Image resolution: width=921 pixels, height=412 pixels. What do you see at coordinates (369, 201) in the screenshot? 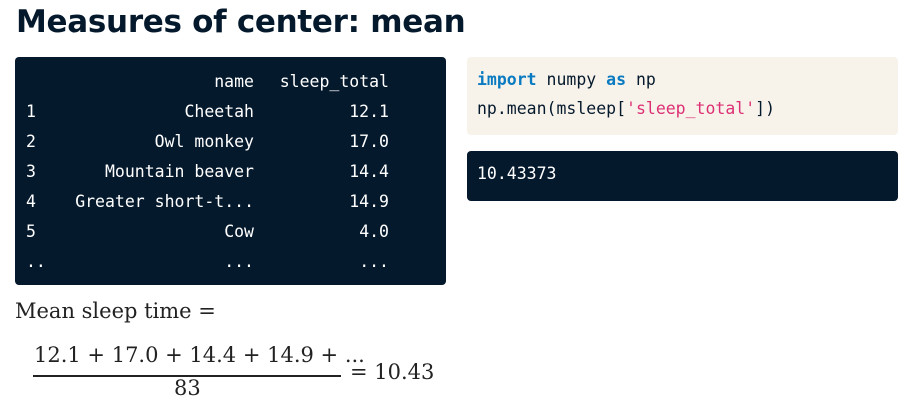
I see `row-sleep-total: 14.9` at bounding box center [369, 201].